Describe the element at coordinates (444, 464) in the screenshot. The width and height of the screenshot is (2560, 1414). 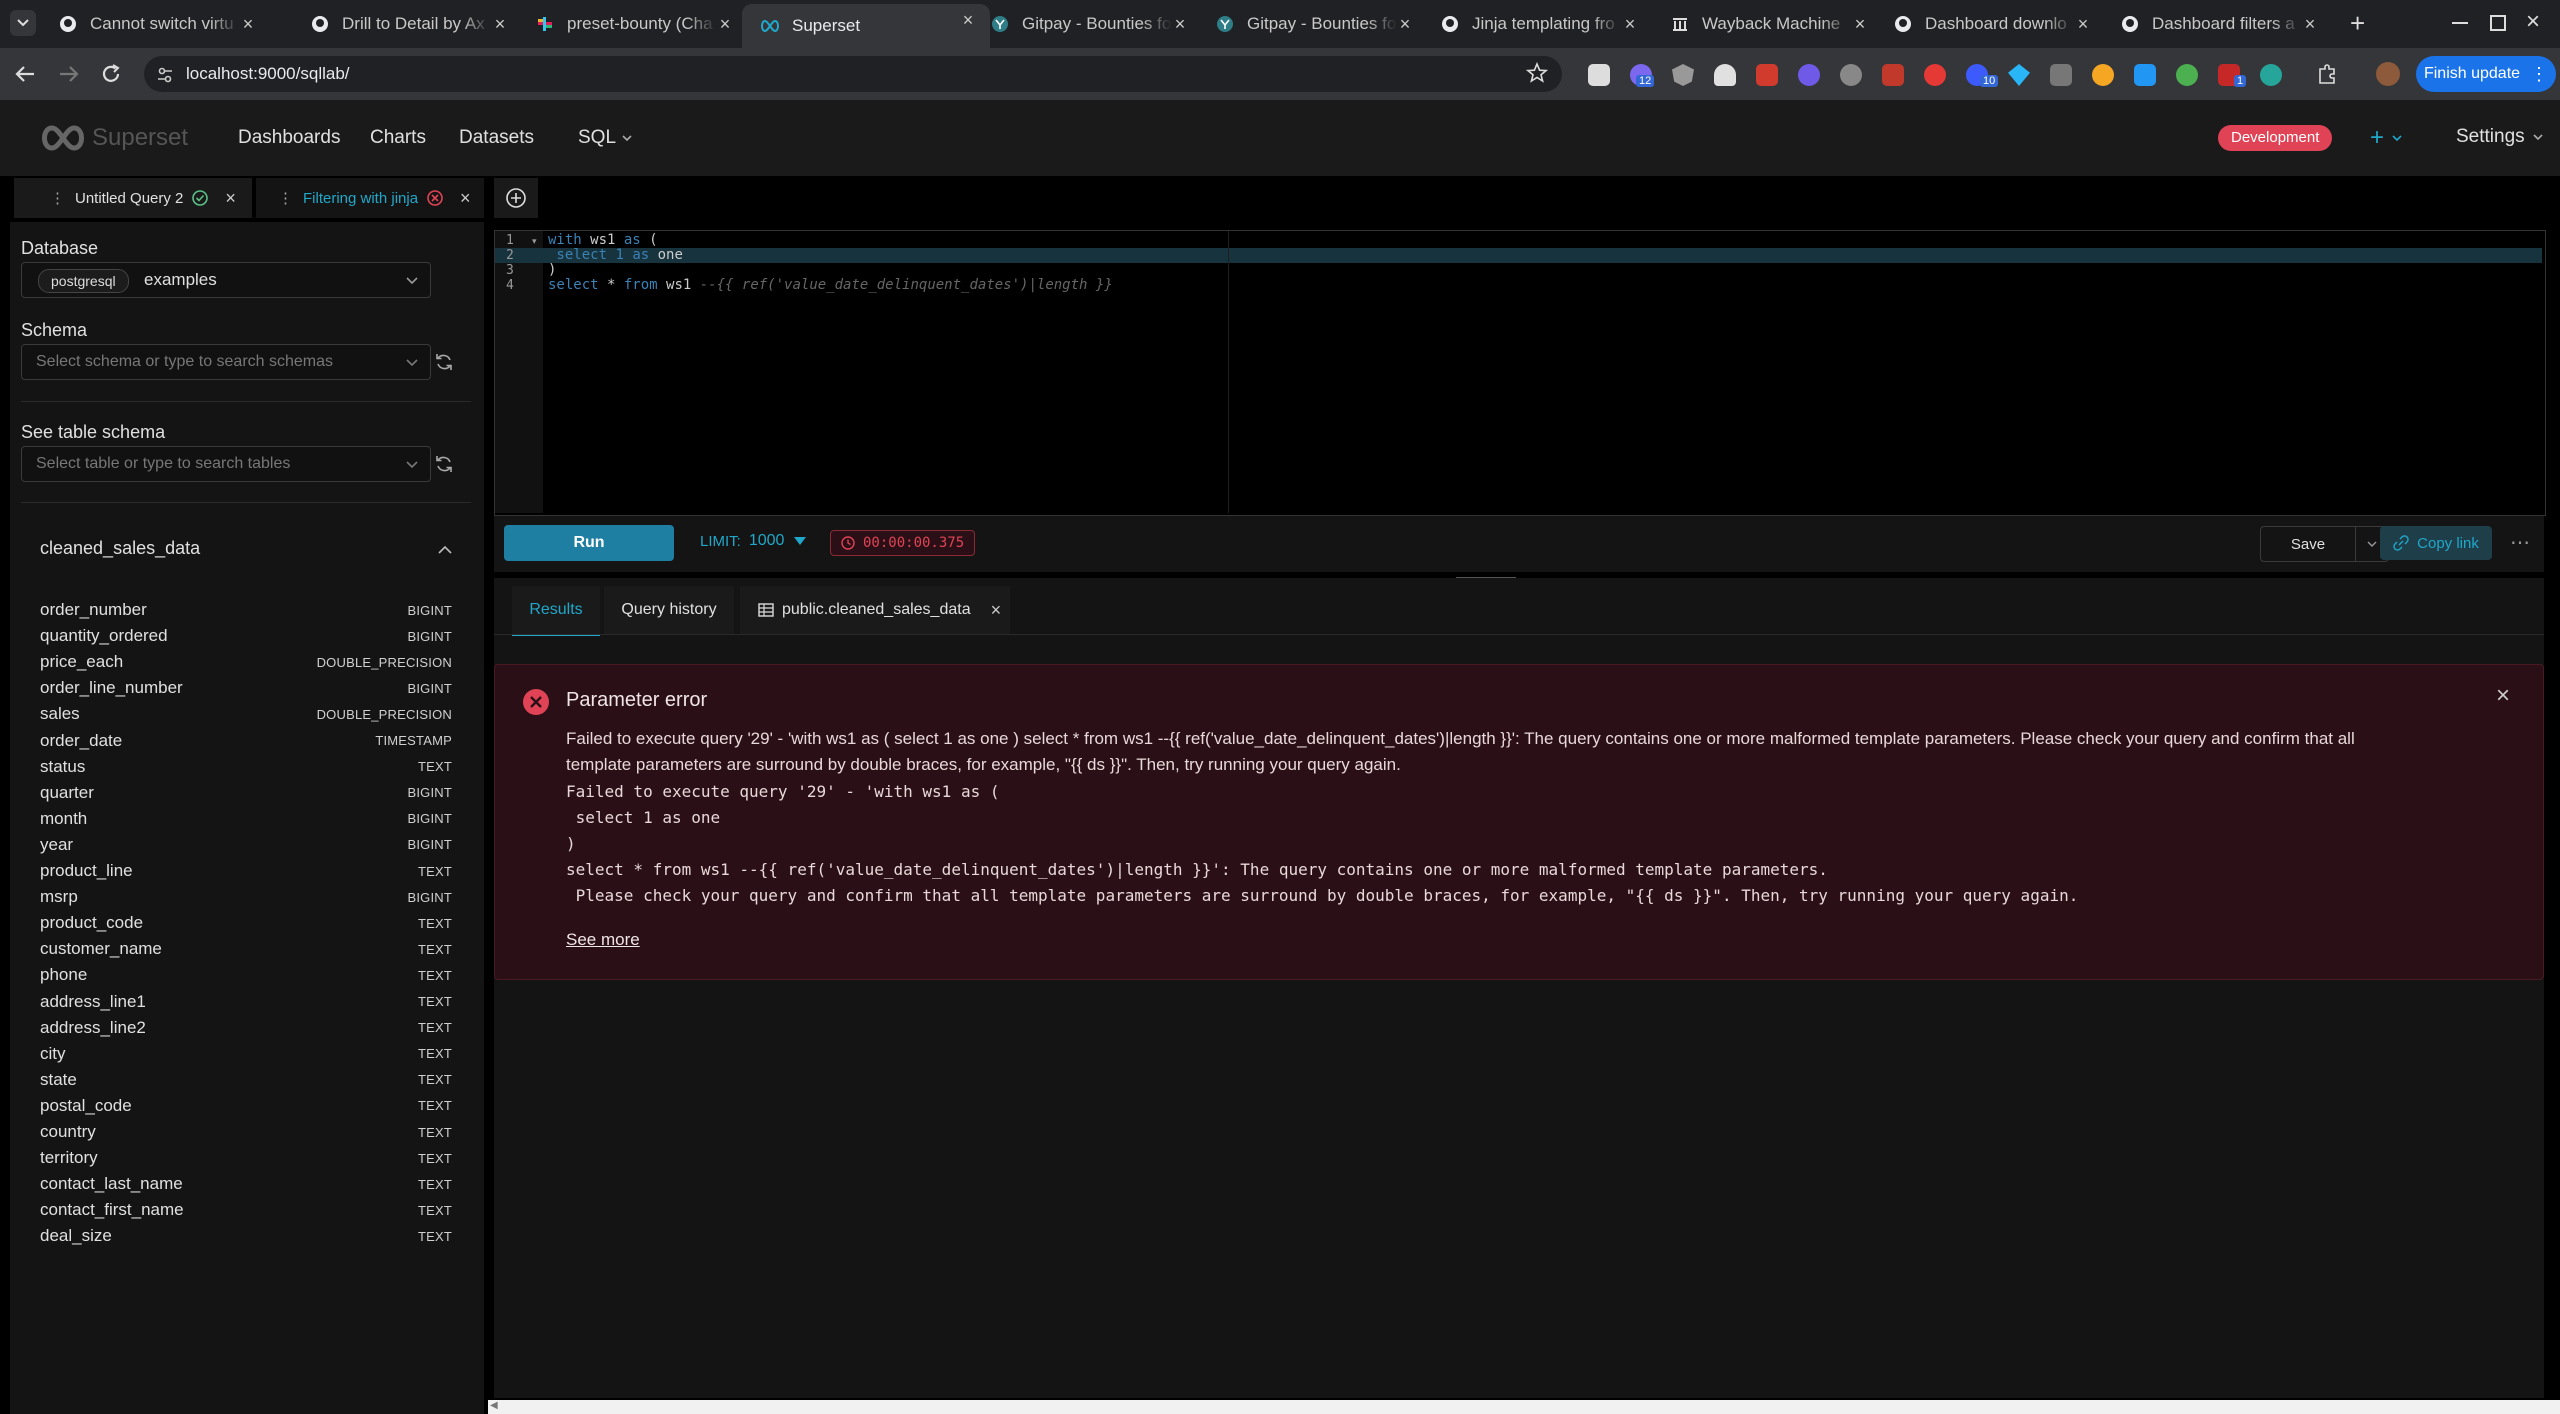
I see `refresh-tables-icon` at that location.